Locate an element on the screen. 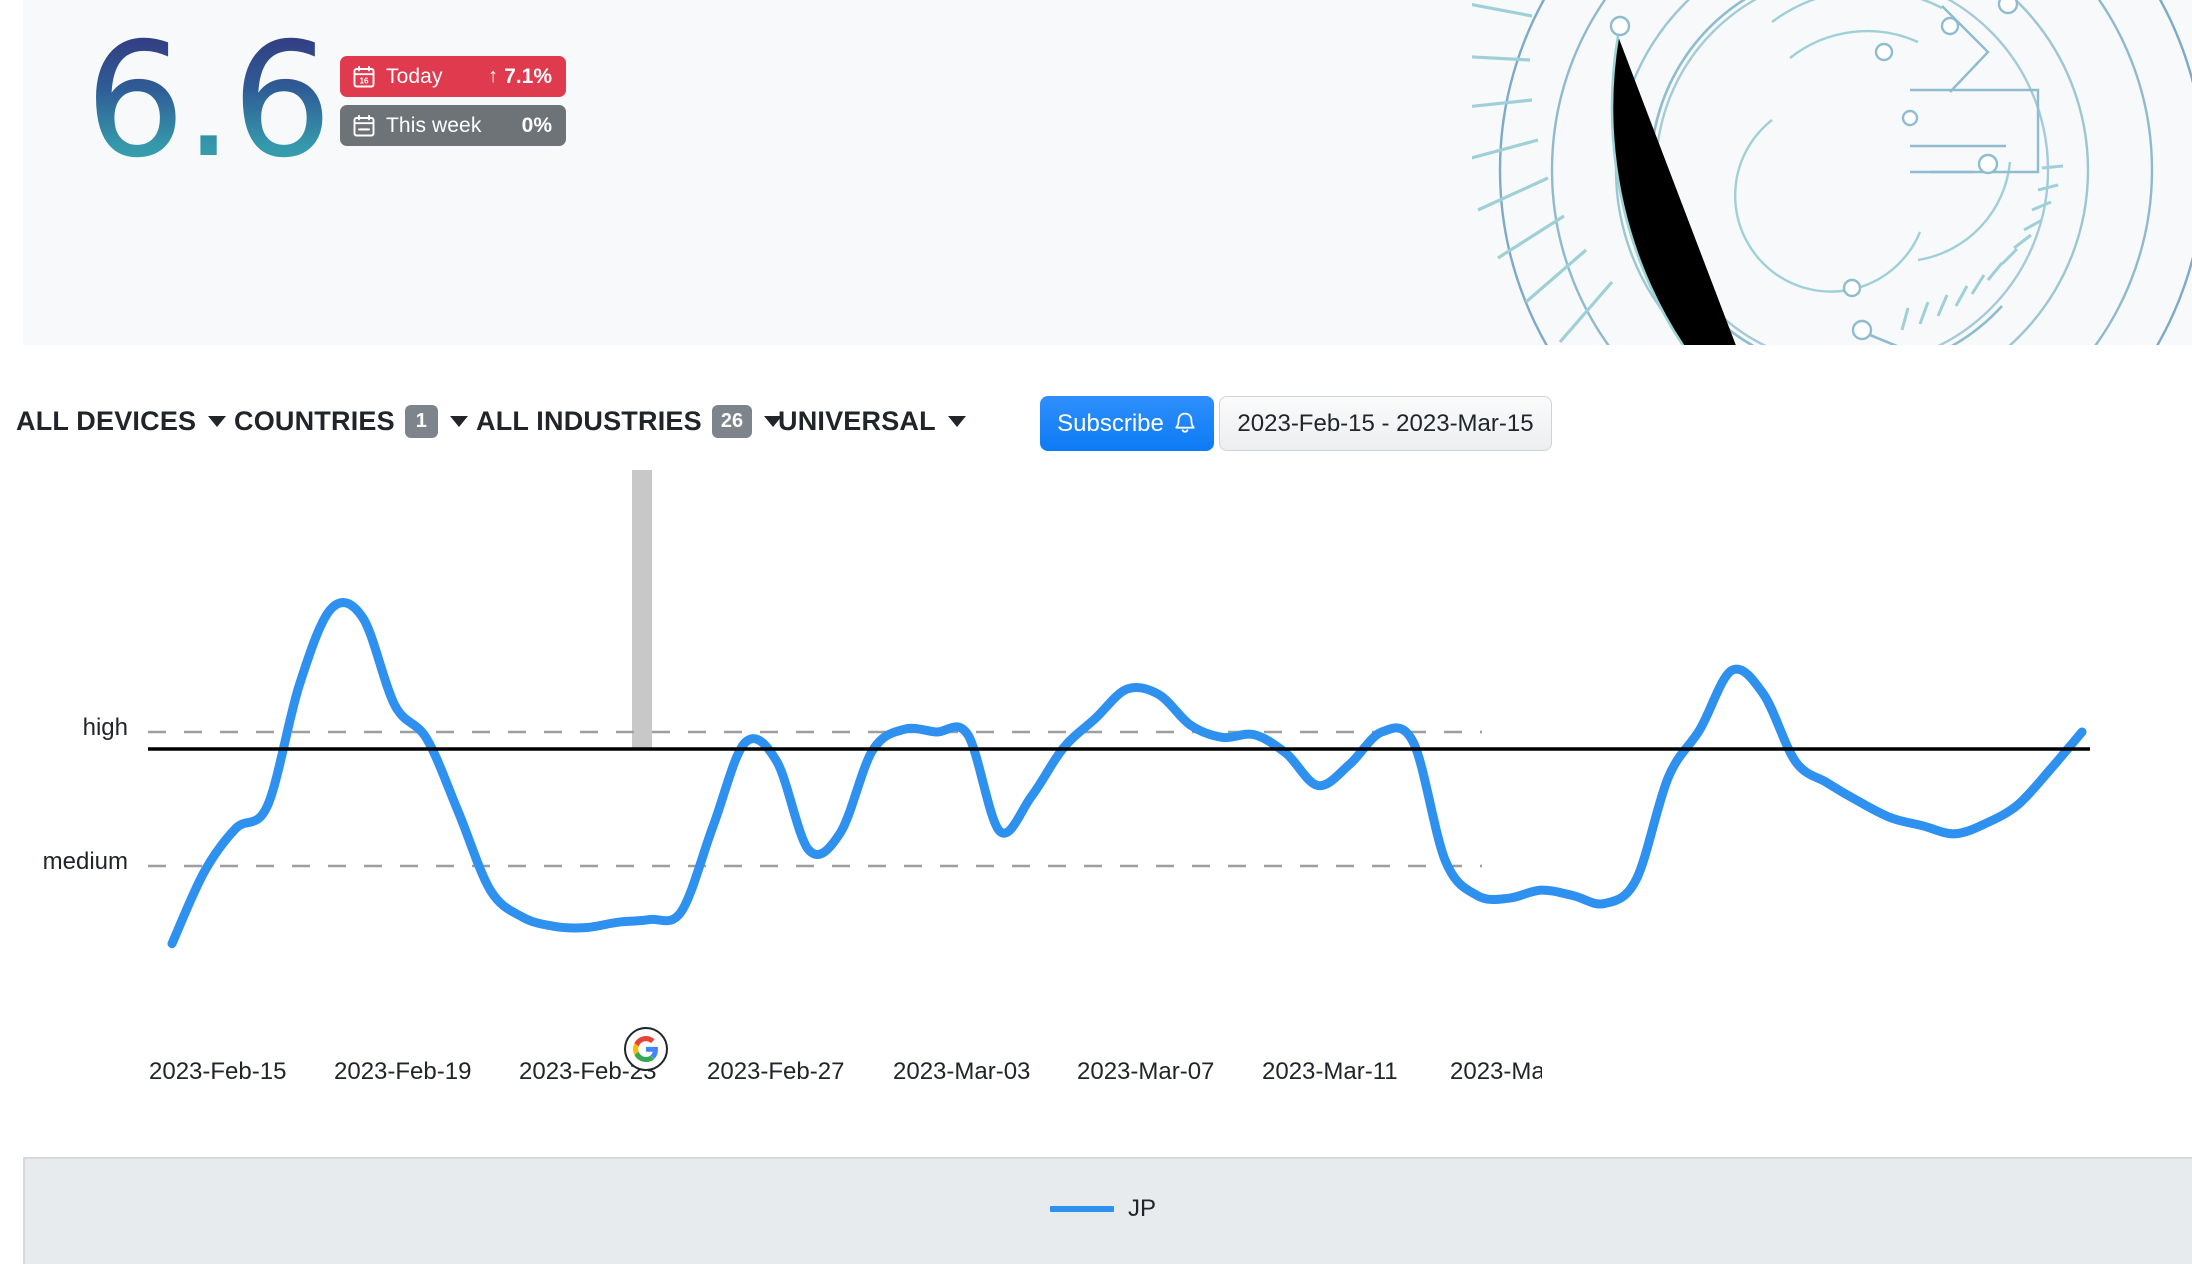  legend-item-jp: JP is located at coordinates (1103, 1209).